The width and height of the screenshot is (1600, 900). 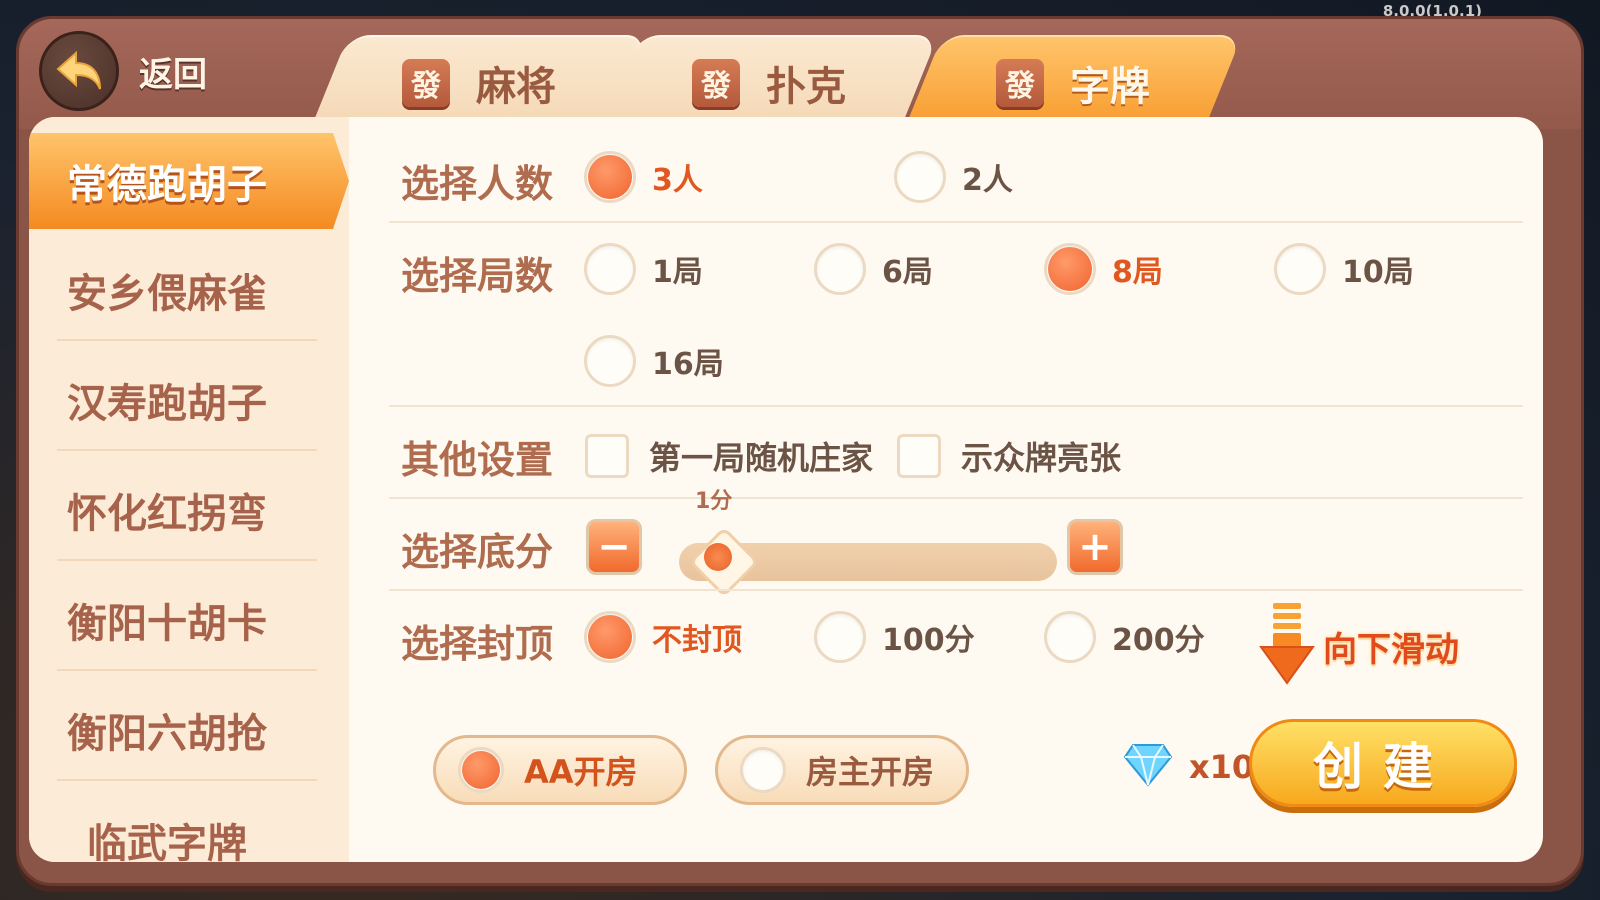 I want to click on create-button: 创建, so click(x=1383, y=763).